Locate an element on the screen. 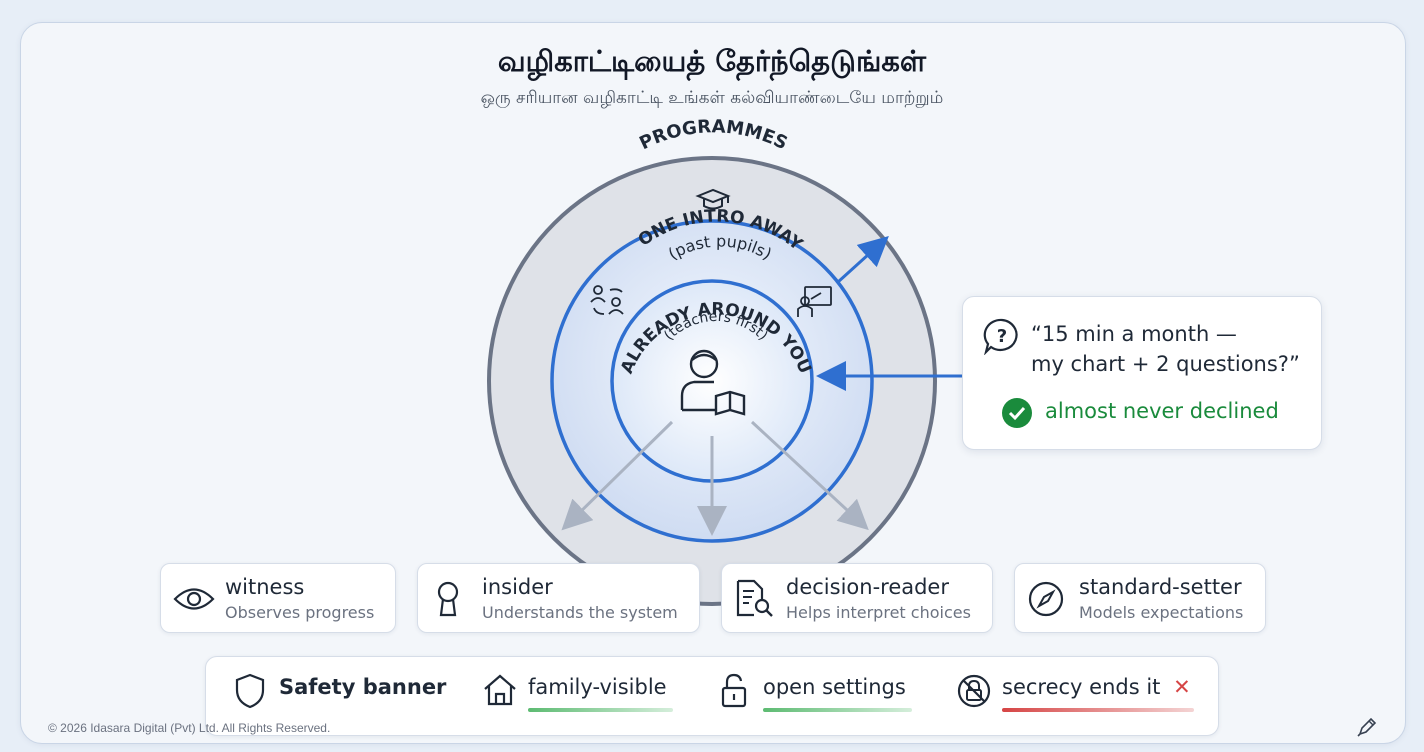 This screenshot has height=752, width=1424. quote-line-2: my chart + 2 questions?” is located at coordinates (1165, 364).